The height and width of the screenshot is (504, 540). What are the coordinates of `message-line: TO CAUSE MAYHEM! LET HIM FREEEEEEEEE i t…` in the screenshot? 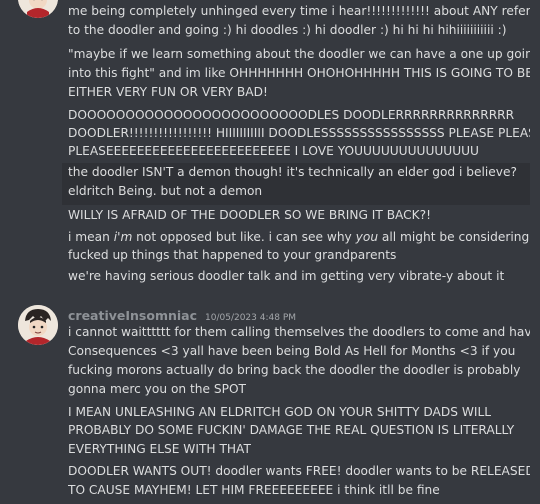 It's located at (254, 490).